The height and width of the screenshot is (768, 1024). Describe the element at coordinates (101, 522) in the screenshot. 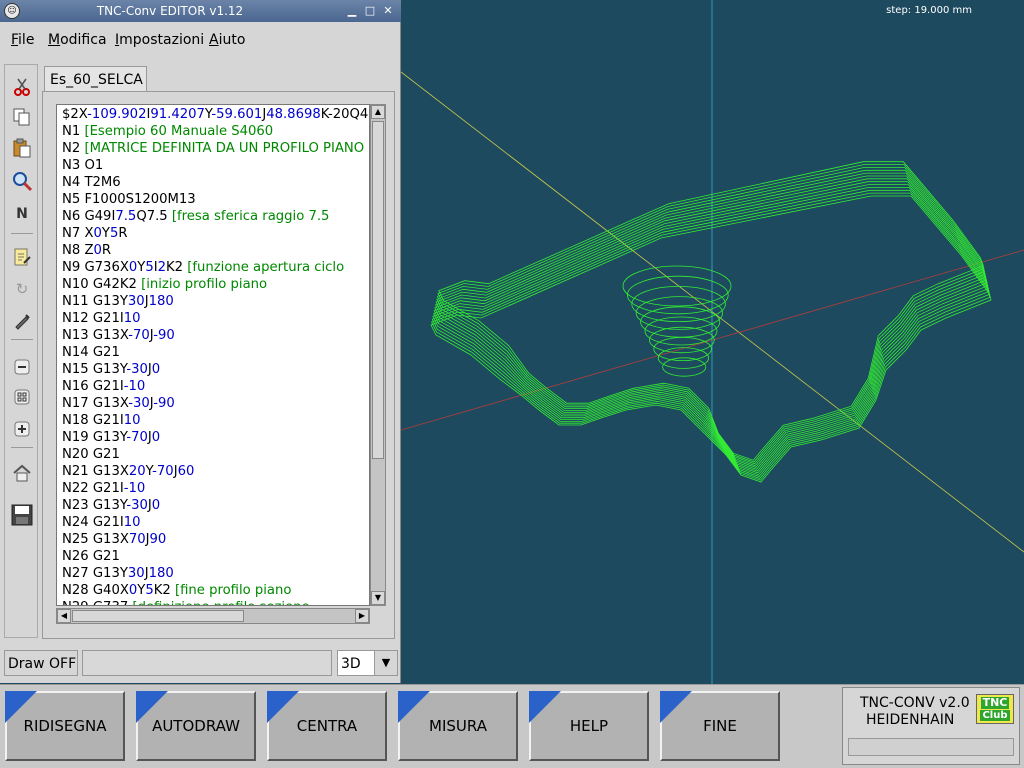

I see `code-line: N24 G21I10` at that location.